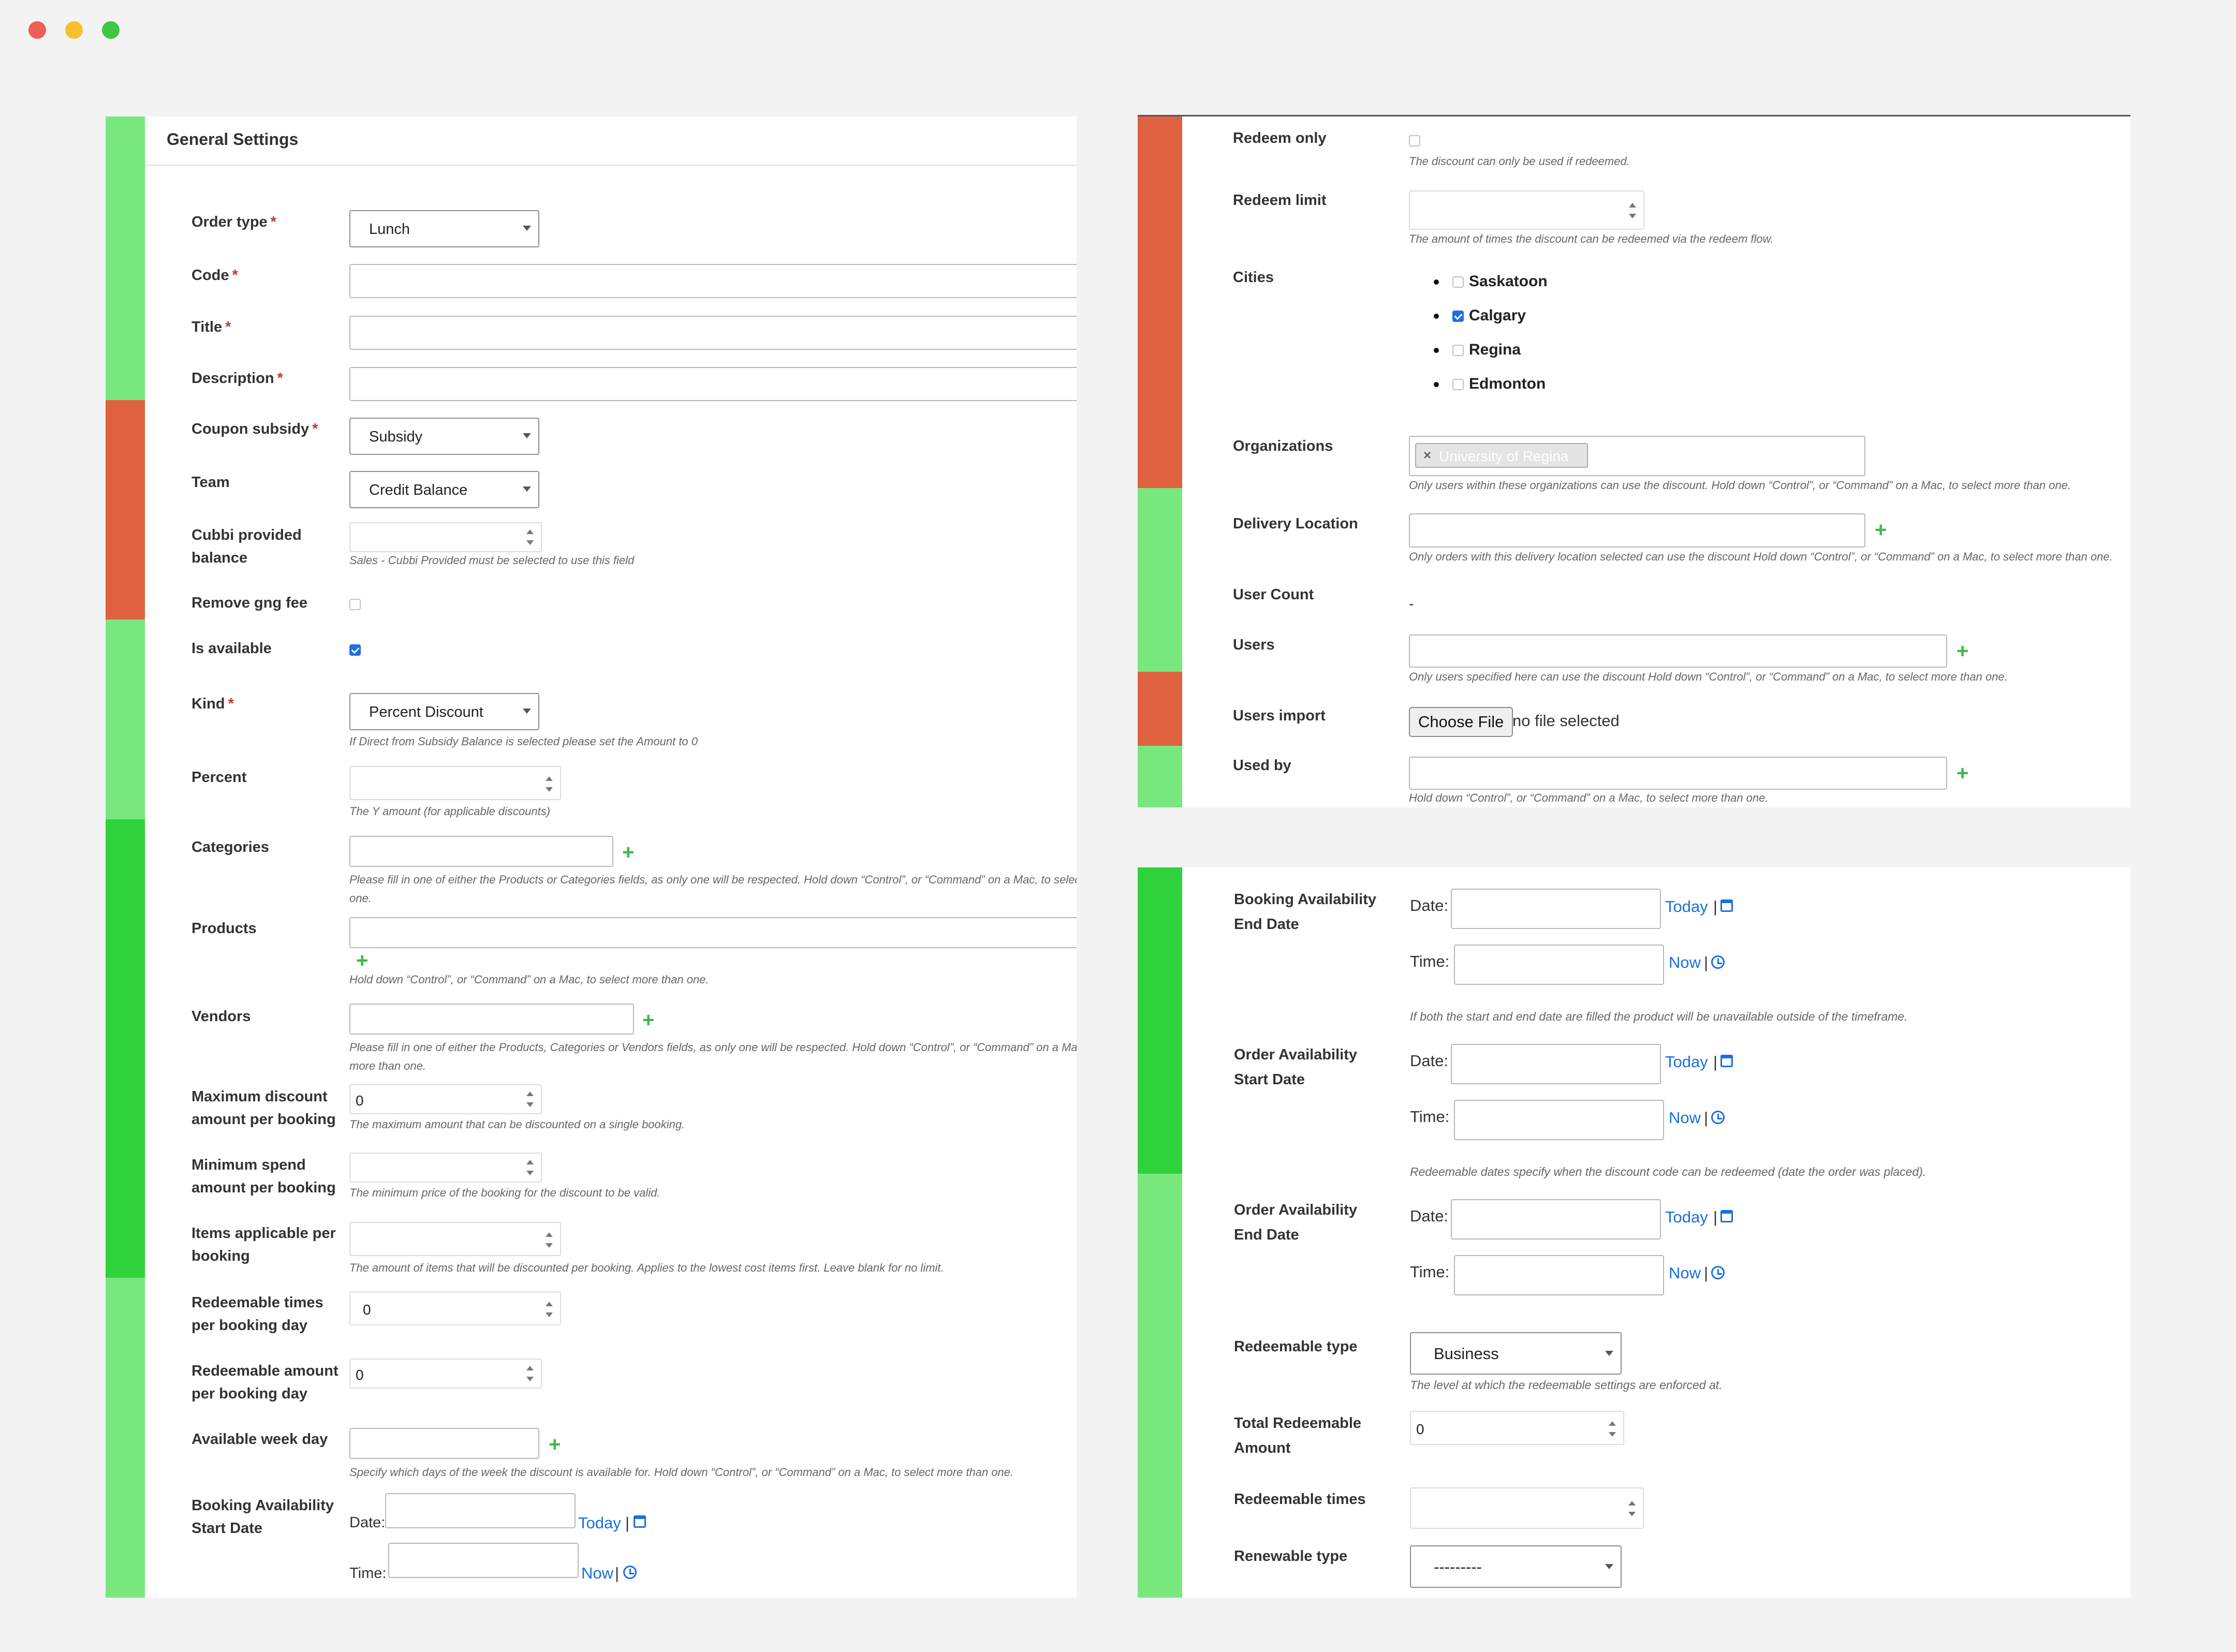 This screenshot has width=2236, height=1652. I want to click on users-input, so click(1678, 651).